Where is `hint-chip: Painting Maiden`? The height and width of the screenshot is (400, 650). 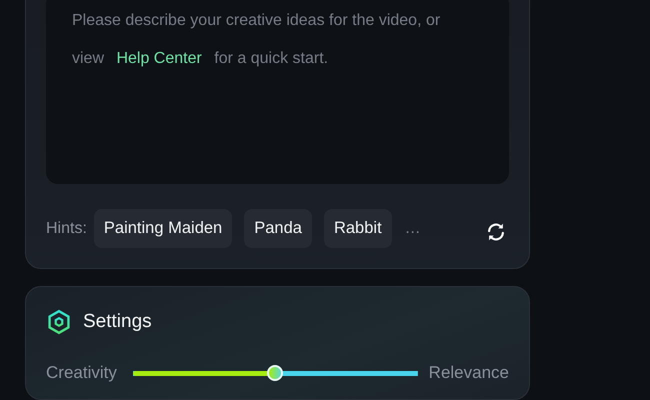 hint-chip: Painting Maiden is located at coordinates (163, 228).